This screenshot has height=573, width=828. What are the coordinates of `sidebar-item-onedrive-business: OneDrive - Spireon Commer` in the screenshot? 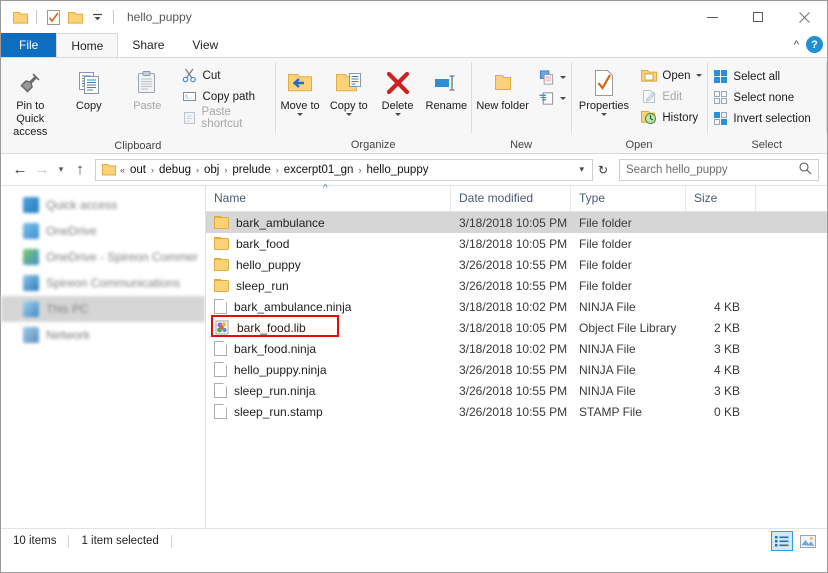 It's located at (103, 257).